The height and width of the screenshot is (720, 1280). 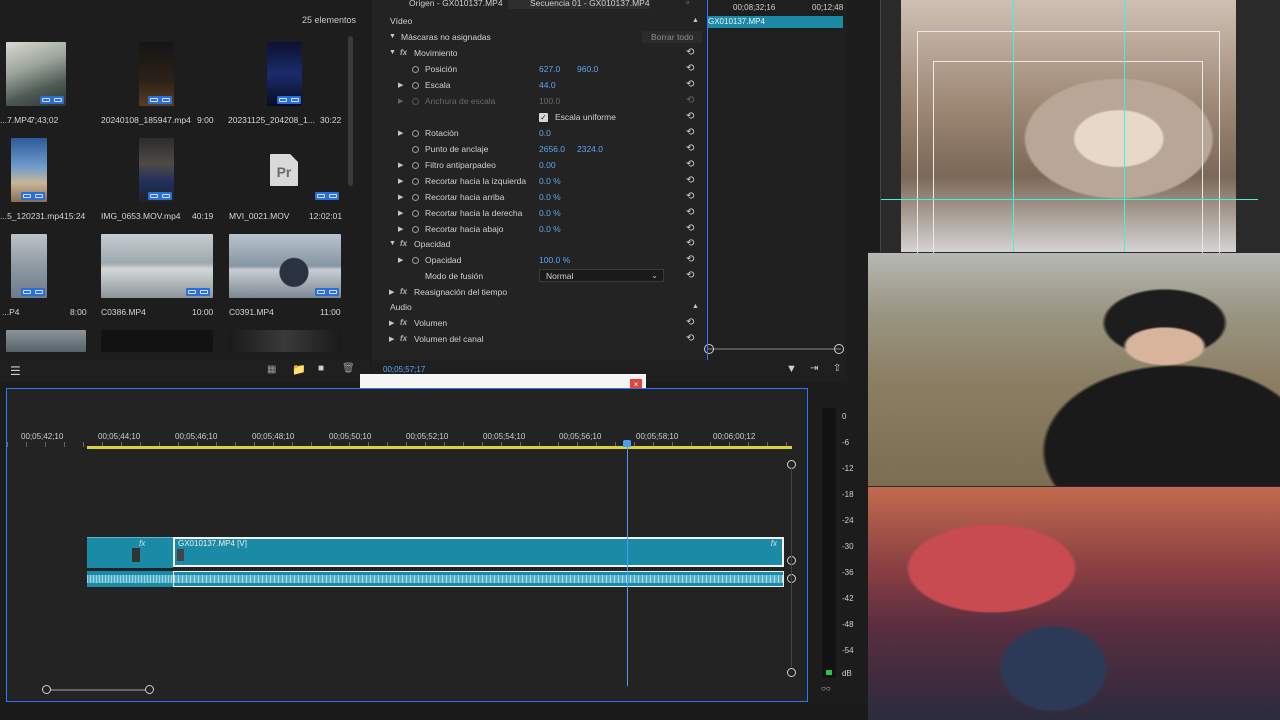 What do you see at coordinates (552, 149) in the screenshot?
I see `anchor-x-value: 2656.0` at bounding box center [552, 149].